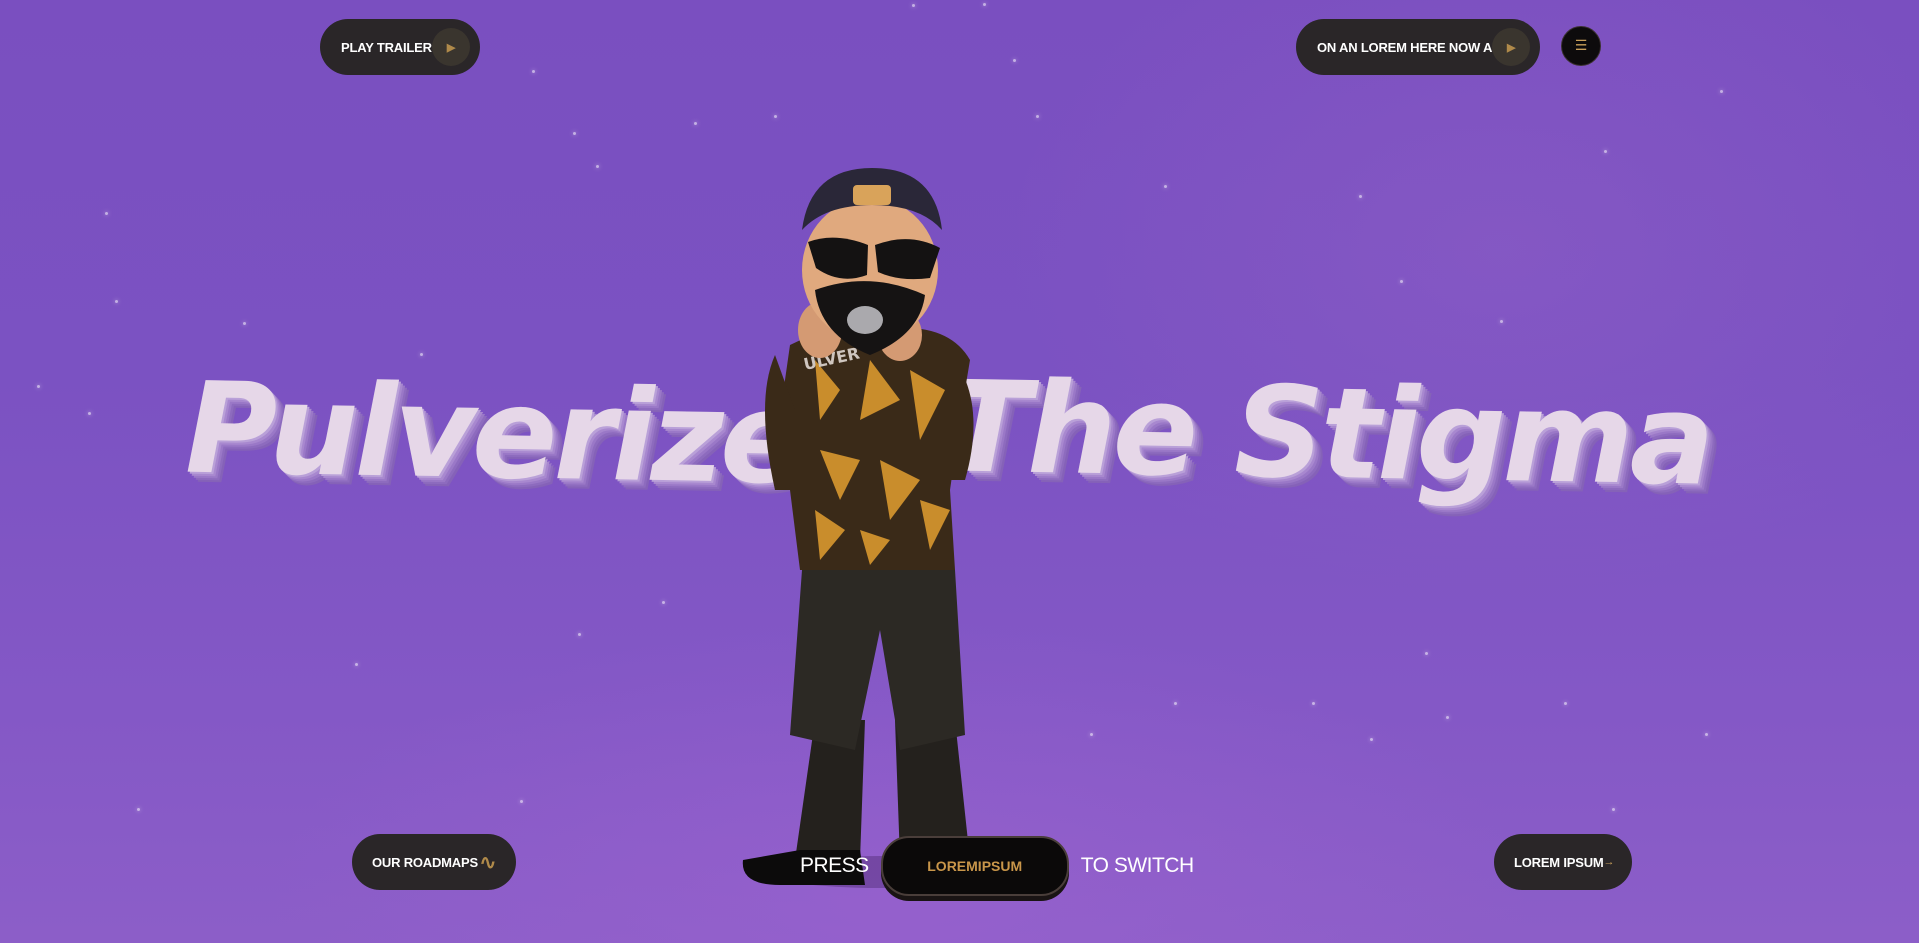 The height and width of the screenshot is (943, 1919). What do you see at coordinates (868, 528) in the screenshot?
I see `character-figure: ULVER` at bounding box center [868, 528].